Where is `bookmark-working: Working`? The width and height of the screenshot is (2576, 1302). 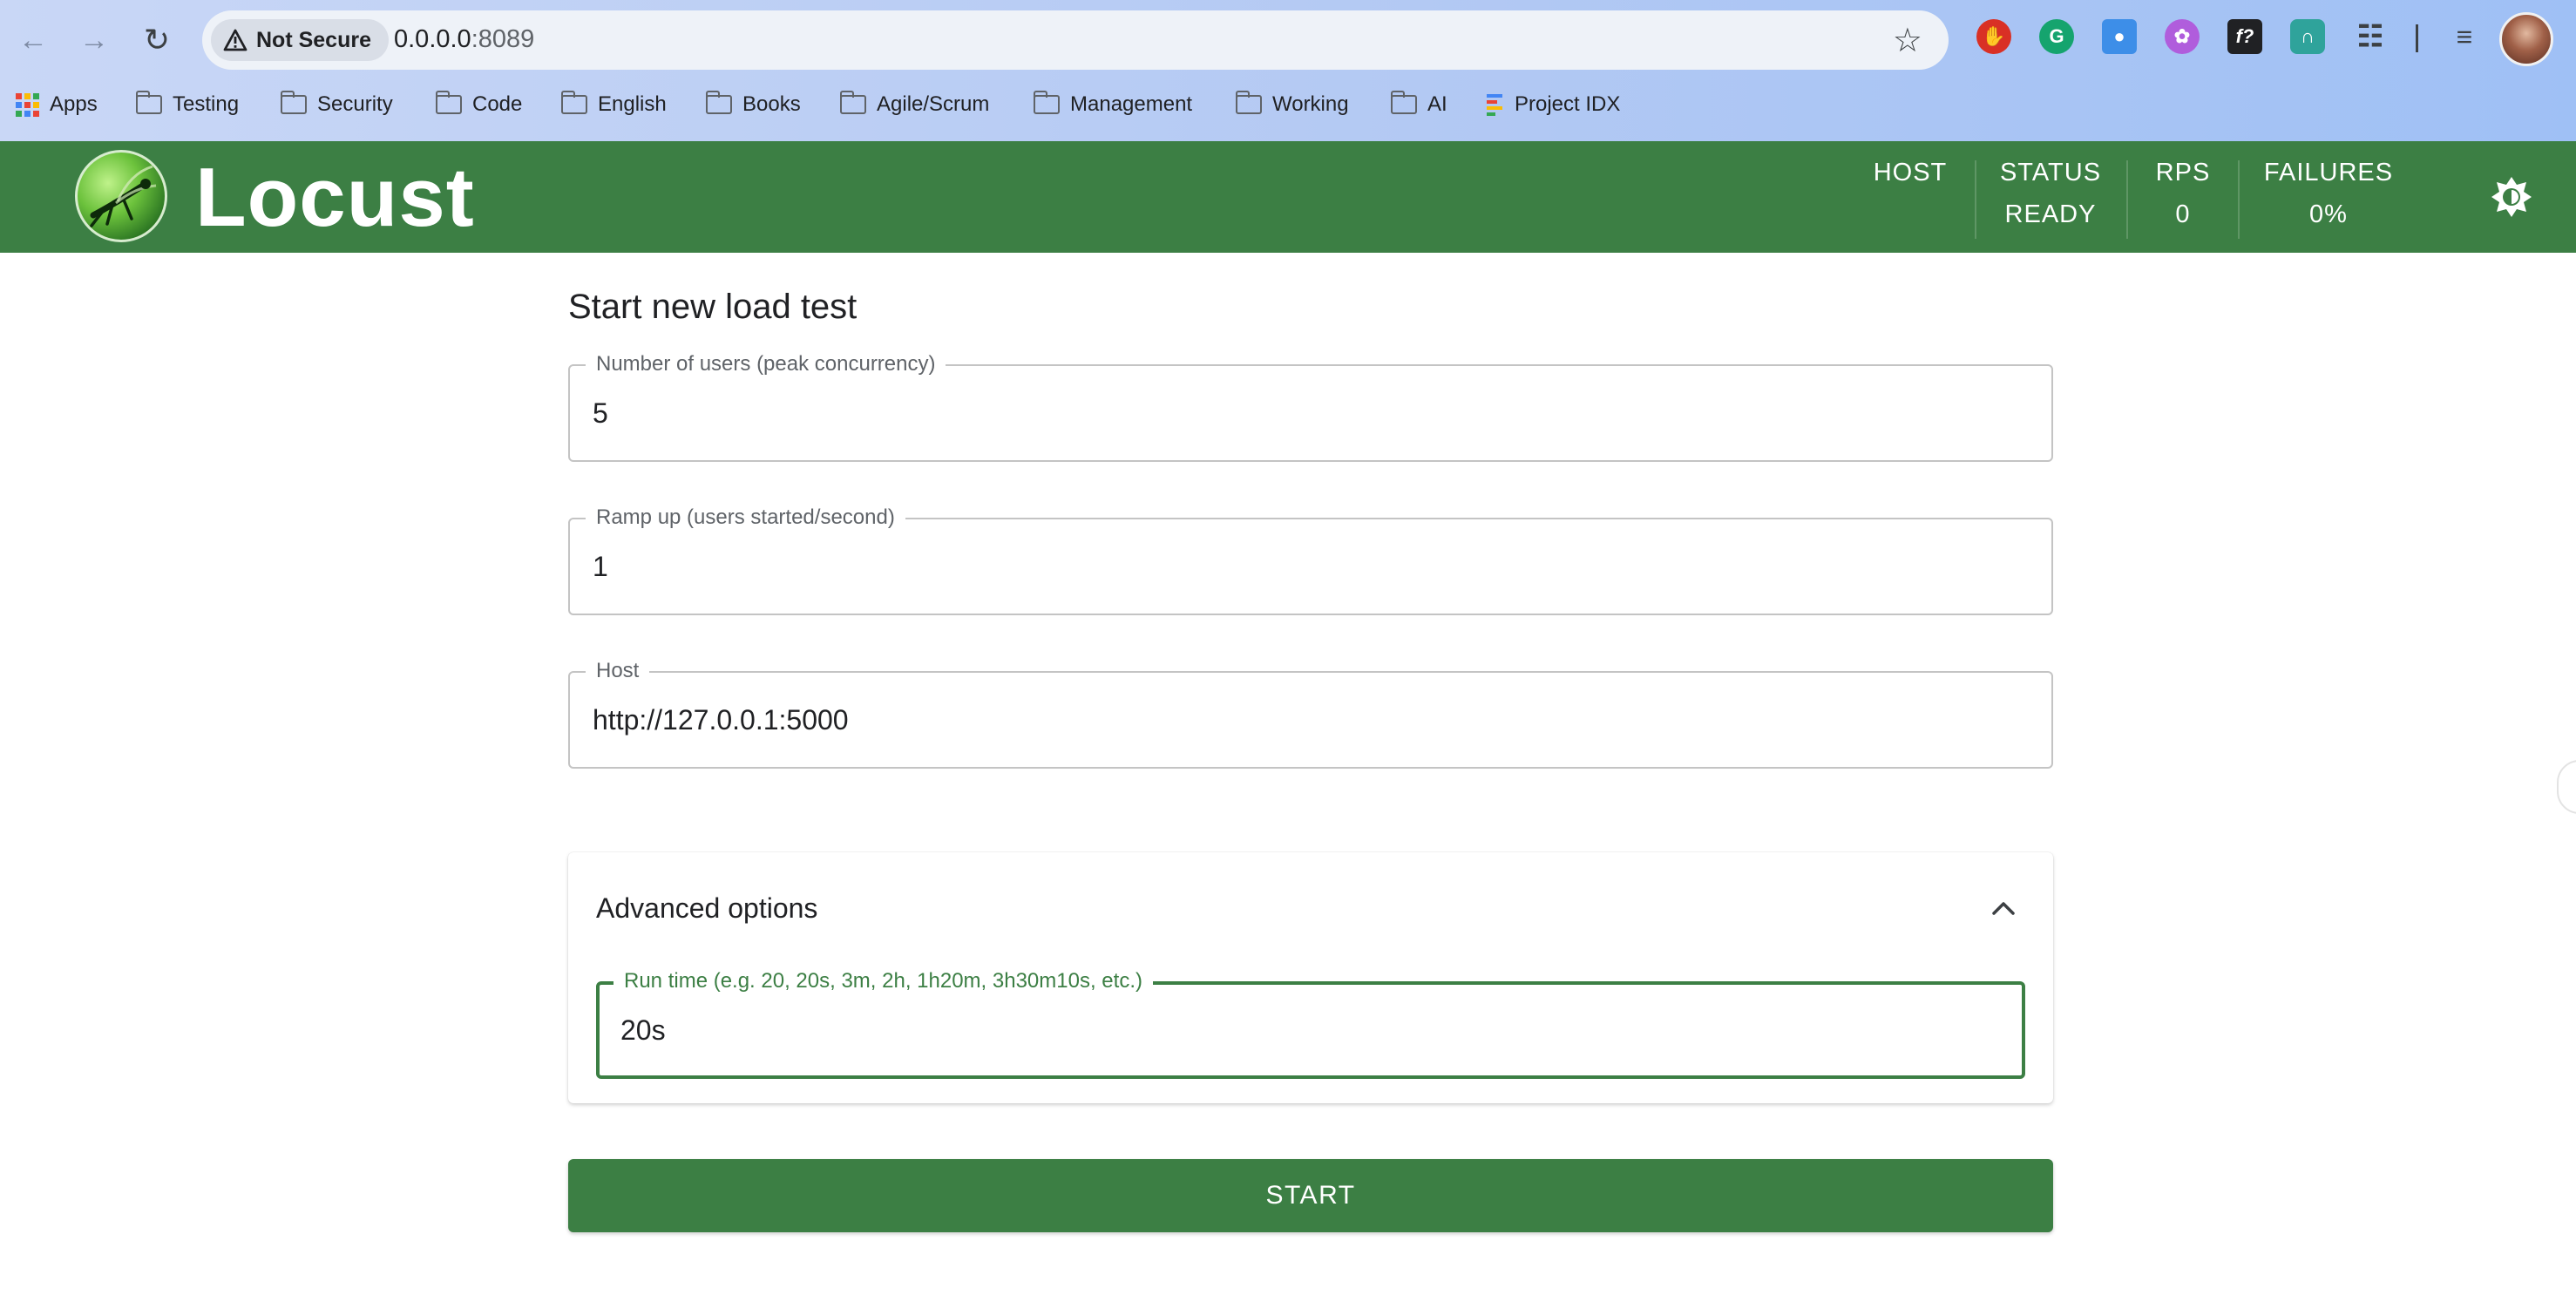
bookmark-working: Working is located at coordinates (1292, 104).